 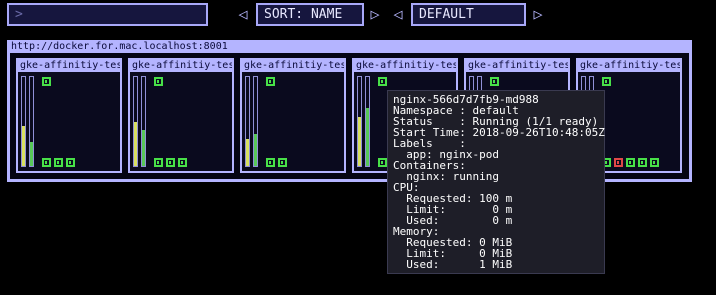 What do you see at coordinates (446, 176) in the screenshot?
I see `tooltip-line: nginx: running` at bounding box center [446, 176].